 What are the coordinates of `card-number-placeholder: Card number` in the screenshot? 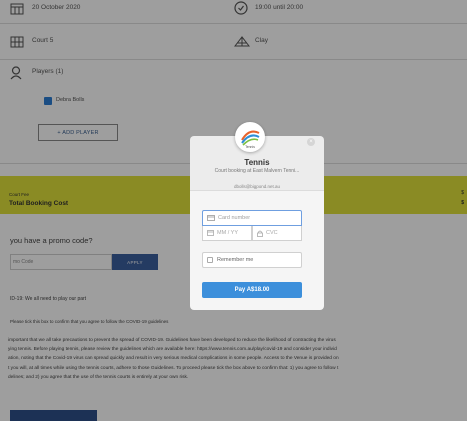 It's located at (234, 218).